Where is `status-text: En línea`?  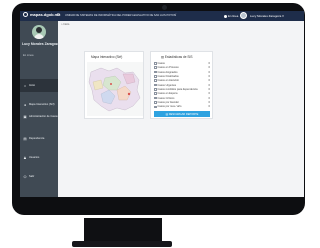 status-text: En línea is located at coordinates (233, 16).